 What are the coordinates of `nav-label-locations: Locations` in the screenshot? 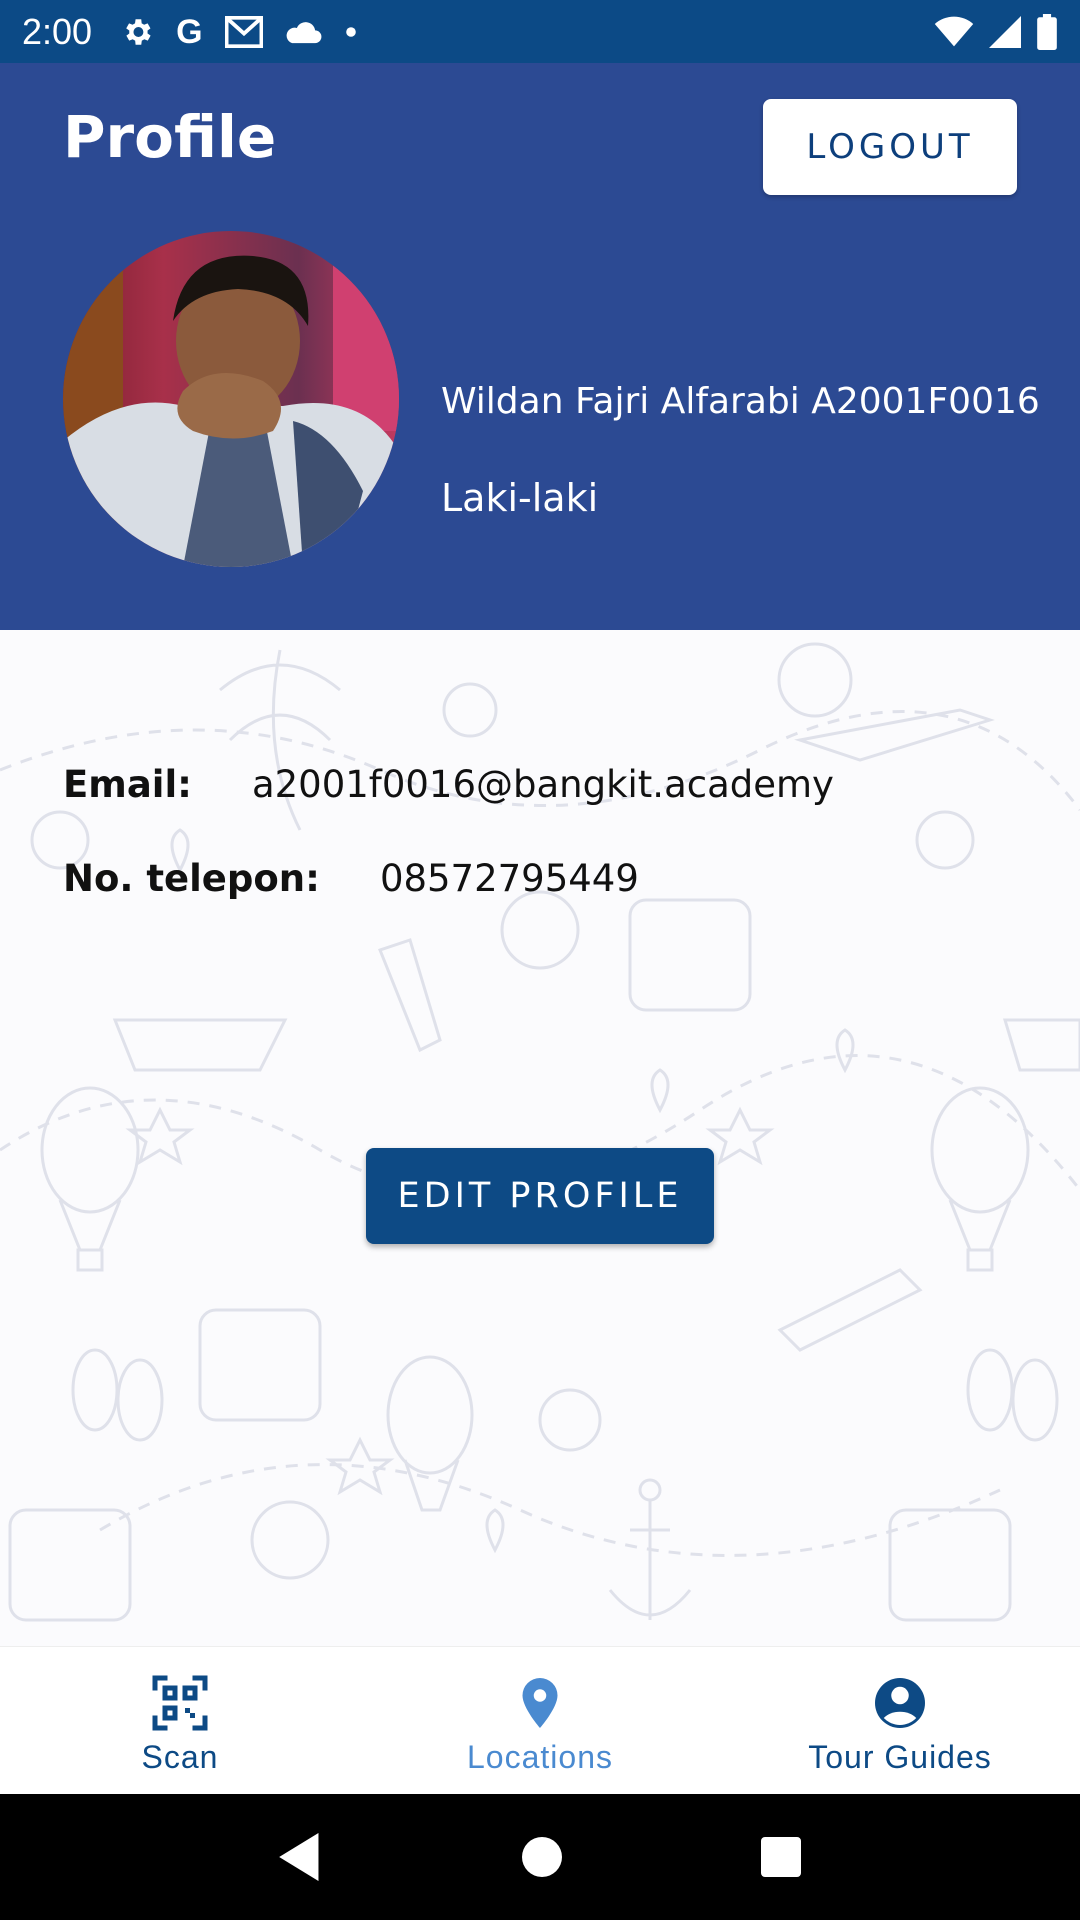 It's located at (540, 1757).